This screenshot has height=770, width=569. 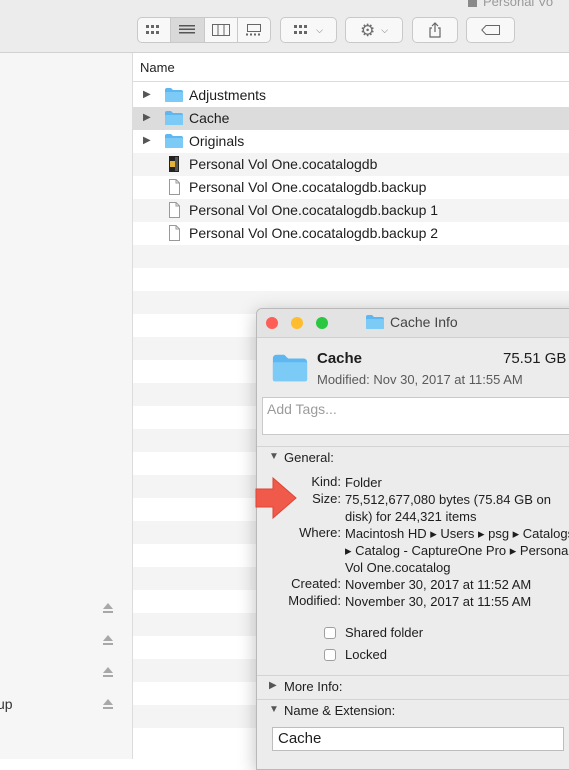 What do you see at coordinates (438, 584) in the screenshot?
I see `created-value: November 30, 2017 at 11:52 AM` at bounding box center [438, 584].